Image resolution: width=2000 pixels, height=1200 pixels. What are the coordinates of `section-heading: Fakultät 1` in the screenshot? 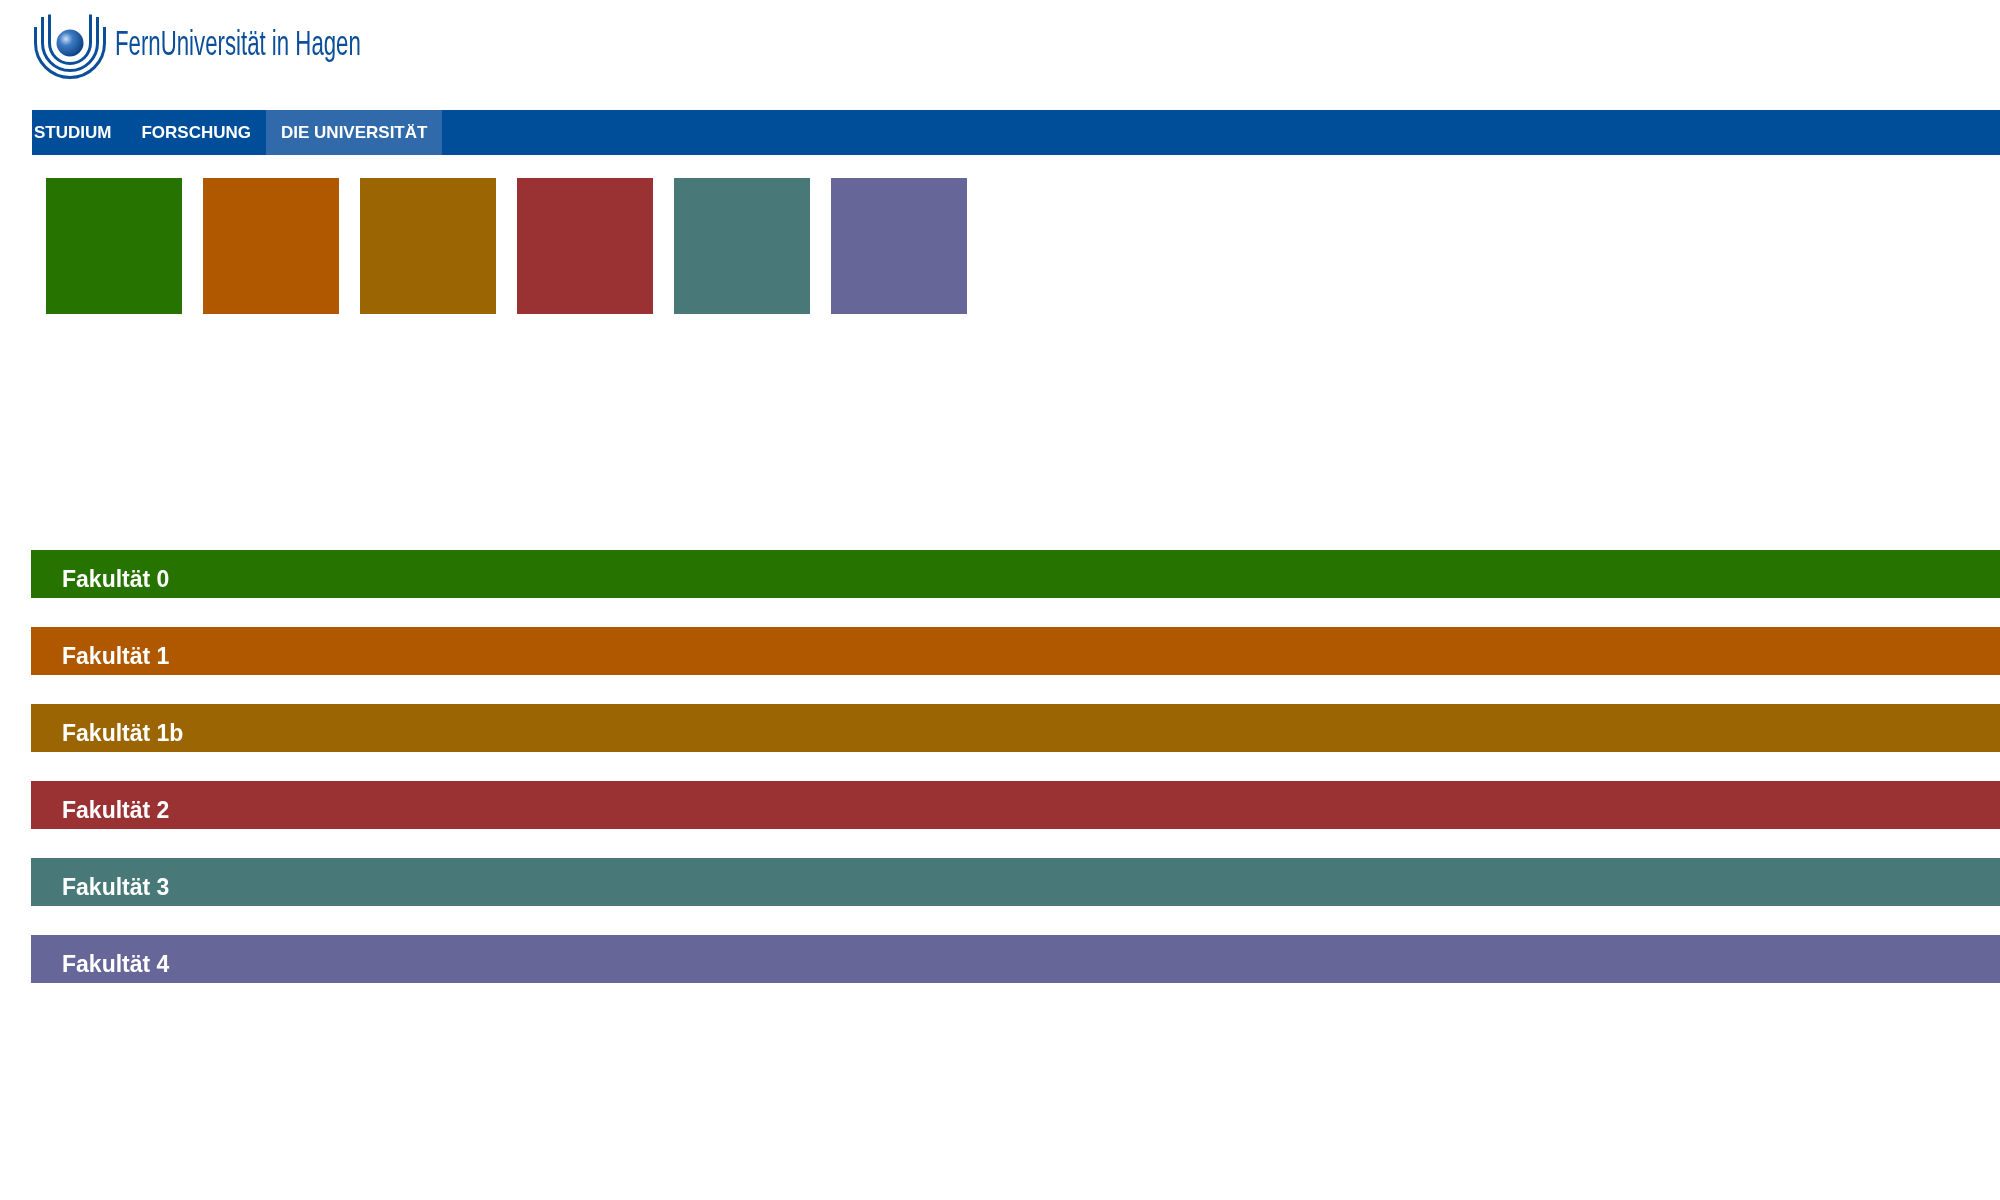 It's located at (1015, 651).